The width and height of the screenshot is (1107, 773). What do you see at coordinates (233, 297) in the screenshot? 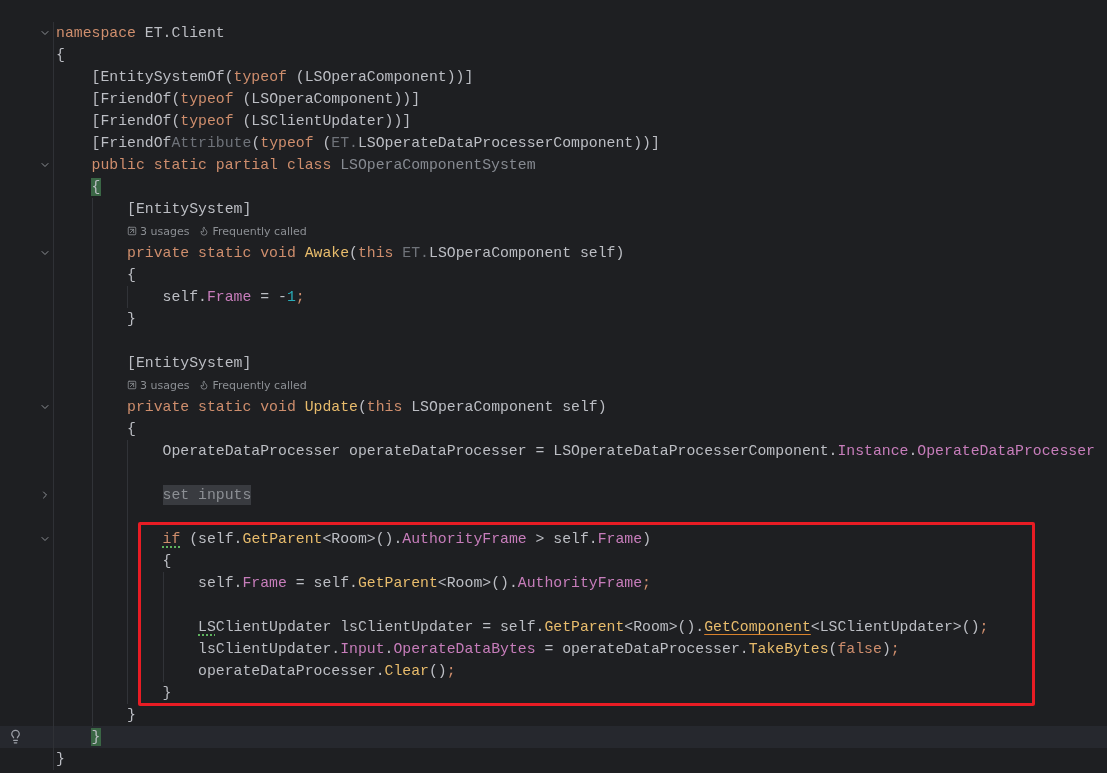
I see `code-line: self.Frame = -1;` at bounding box center [233, 297].